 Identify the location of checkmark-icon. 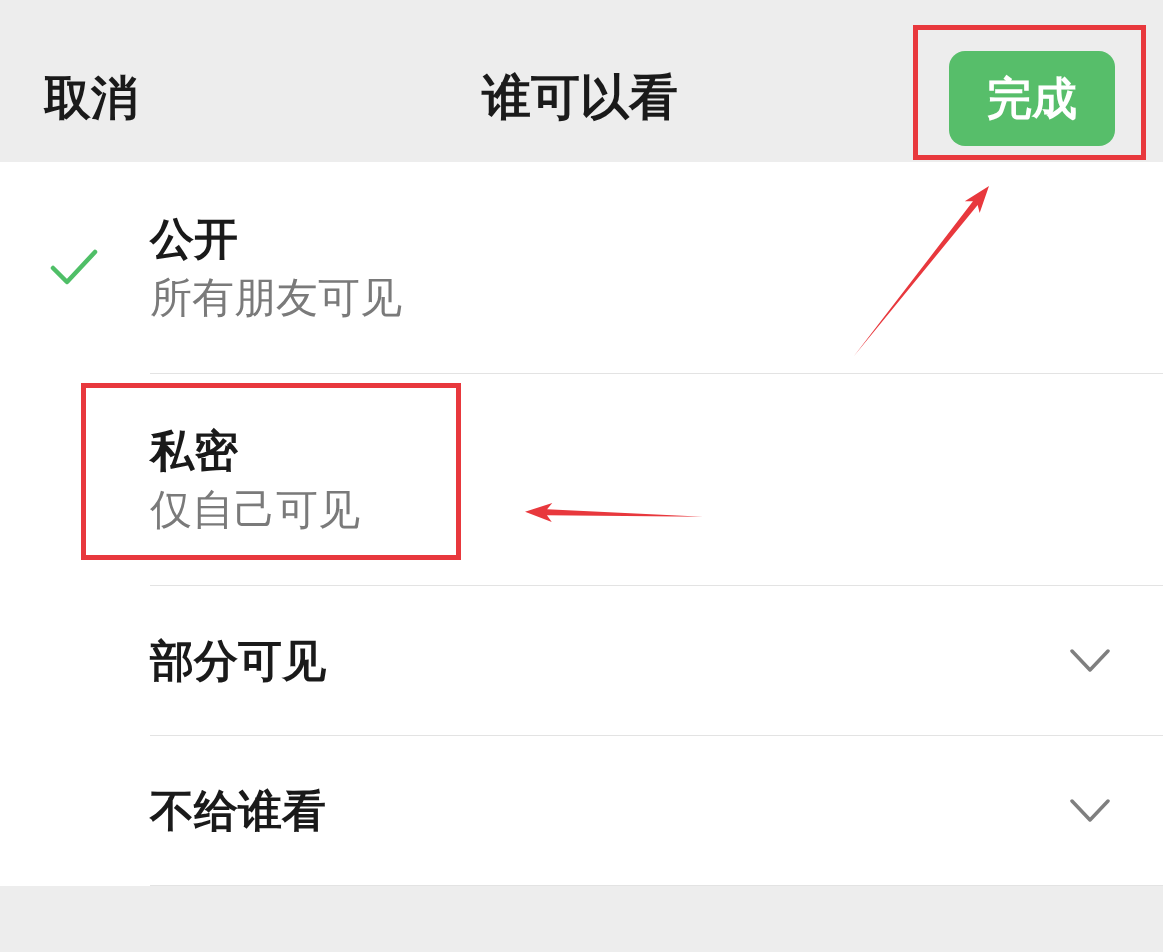
(74, 268).